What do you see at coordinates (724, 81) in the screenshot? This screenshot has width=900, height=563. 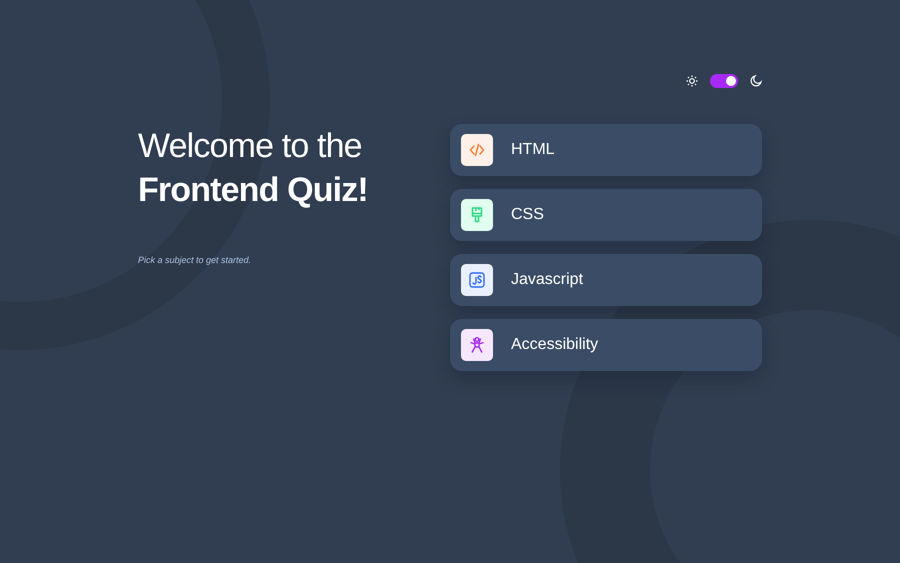 I see `theme-toggle` at bounding box center [724, 81].